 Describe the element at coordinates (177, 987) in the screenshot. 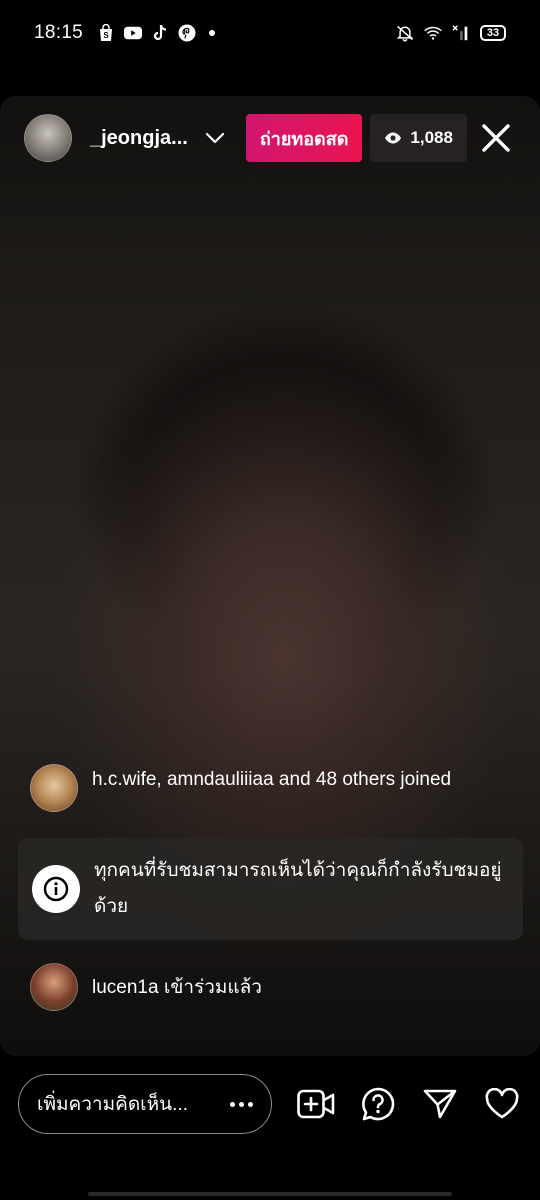

I see `user-joined-text: lucen1a เข้าร่วมแล้ว` at that location.